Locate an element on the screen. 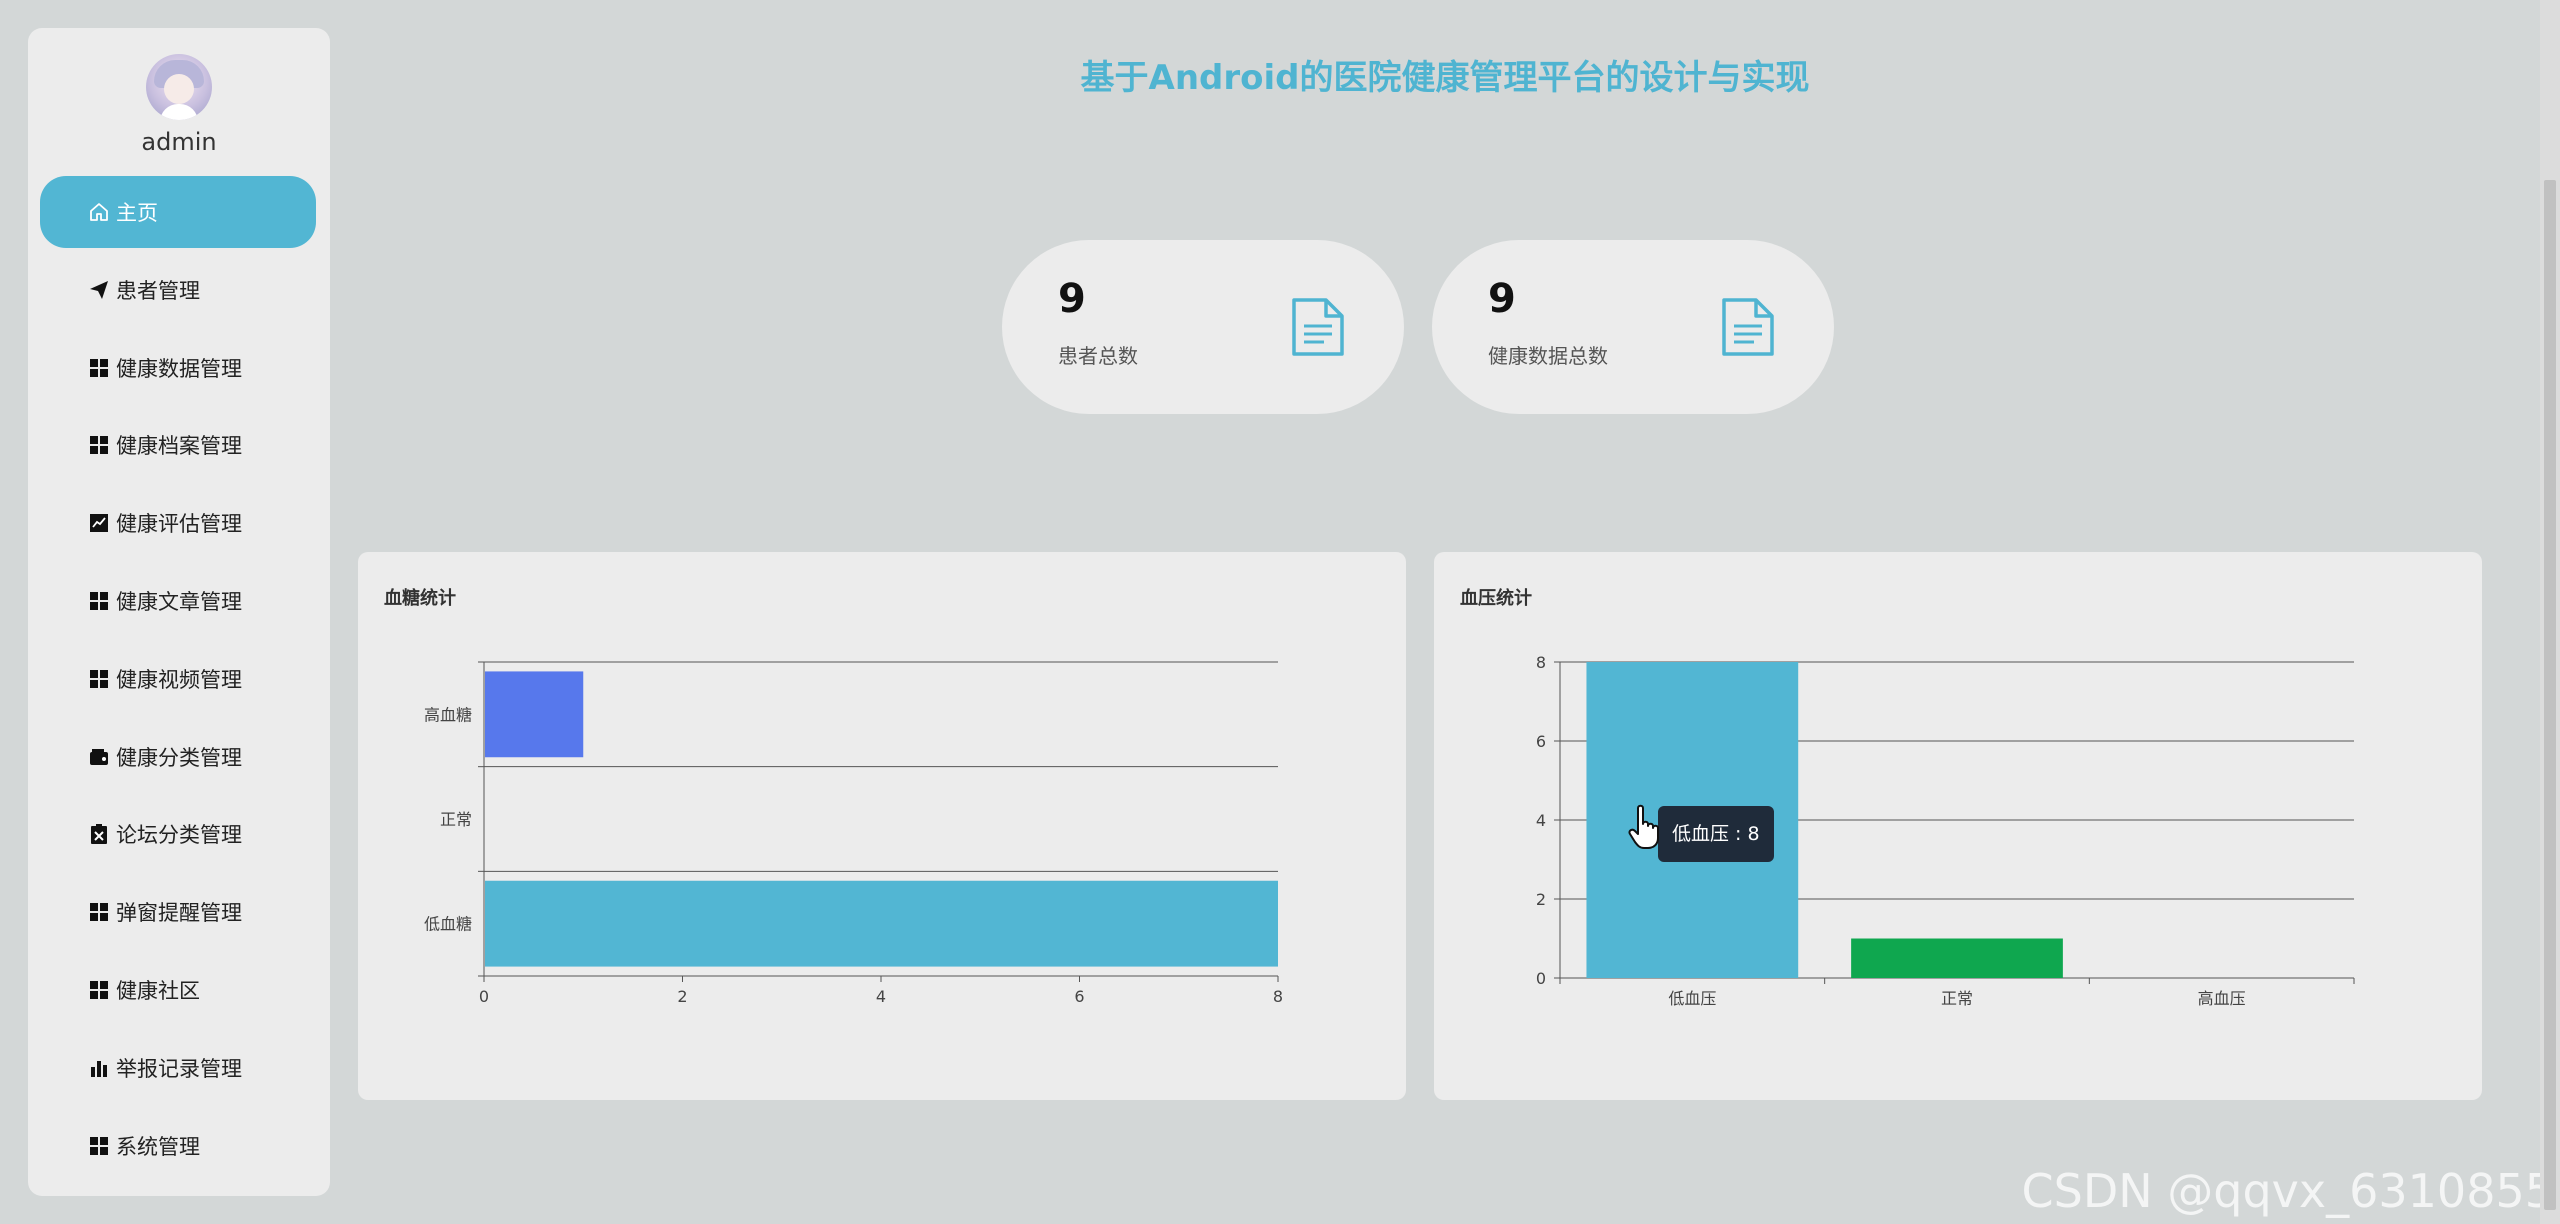 The width and height of the screenshot is (2560, 1224). x-tick-label: 2 is located at coordinates (682, 996).